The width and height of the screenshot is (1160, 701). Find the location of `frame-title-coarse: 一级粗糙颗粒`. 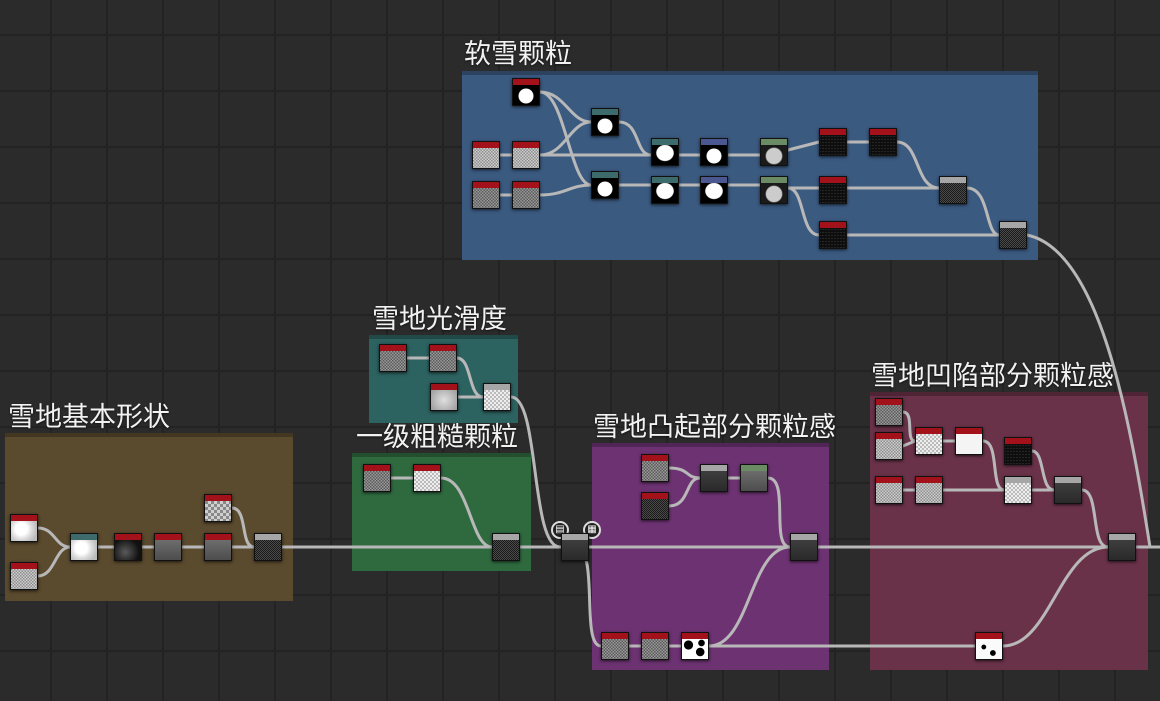

frame-title-coarse: 一级粗糙颗粒 is located at coordinates (437, 437).